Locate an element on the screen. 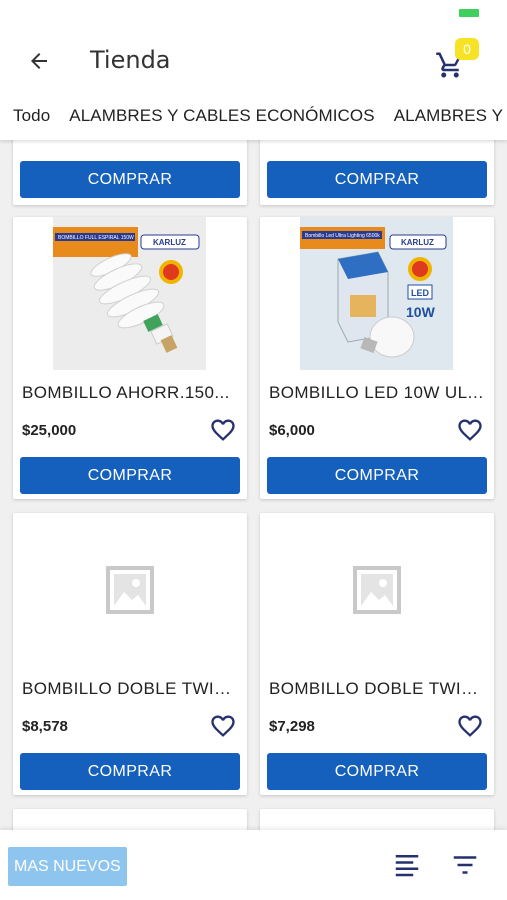 Image resolution: width=507 pixels, height=900 pixels. product-card: BOMBILLO DOBLE TWIN... $7,298 COMPRAR is located at coordinates (377, 654).